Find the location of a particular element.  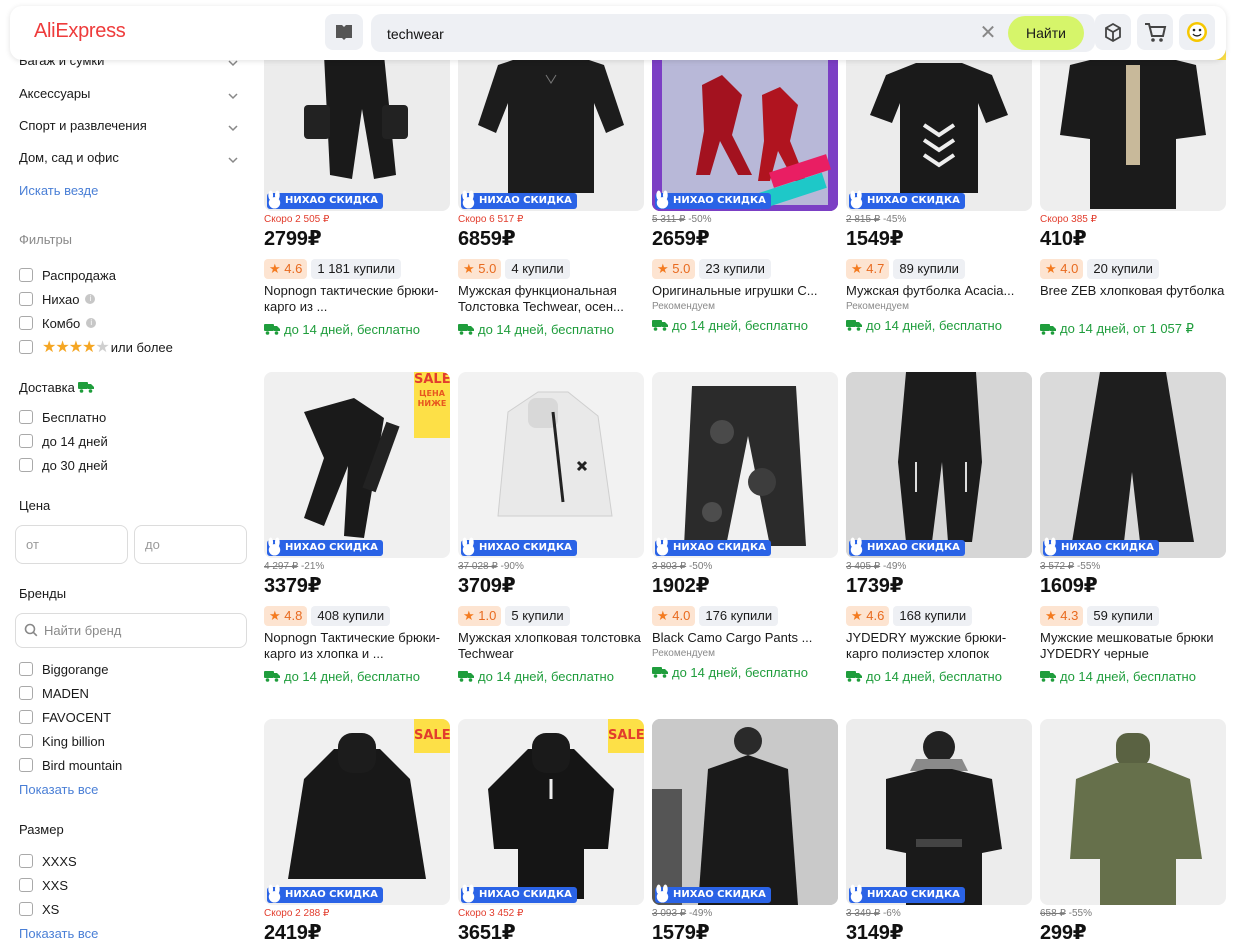

delivery-title-label: Доставка is located at coordinates (47, 387).